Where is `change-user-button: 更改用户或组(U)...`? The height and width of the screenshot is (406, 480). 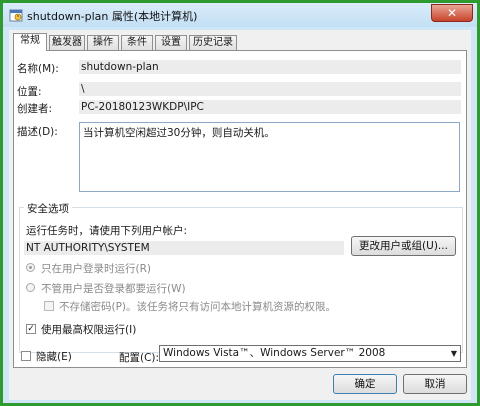
change-user-button: 更改用户或组(U)... is located at coordinates (403, 246).